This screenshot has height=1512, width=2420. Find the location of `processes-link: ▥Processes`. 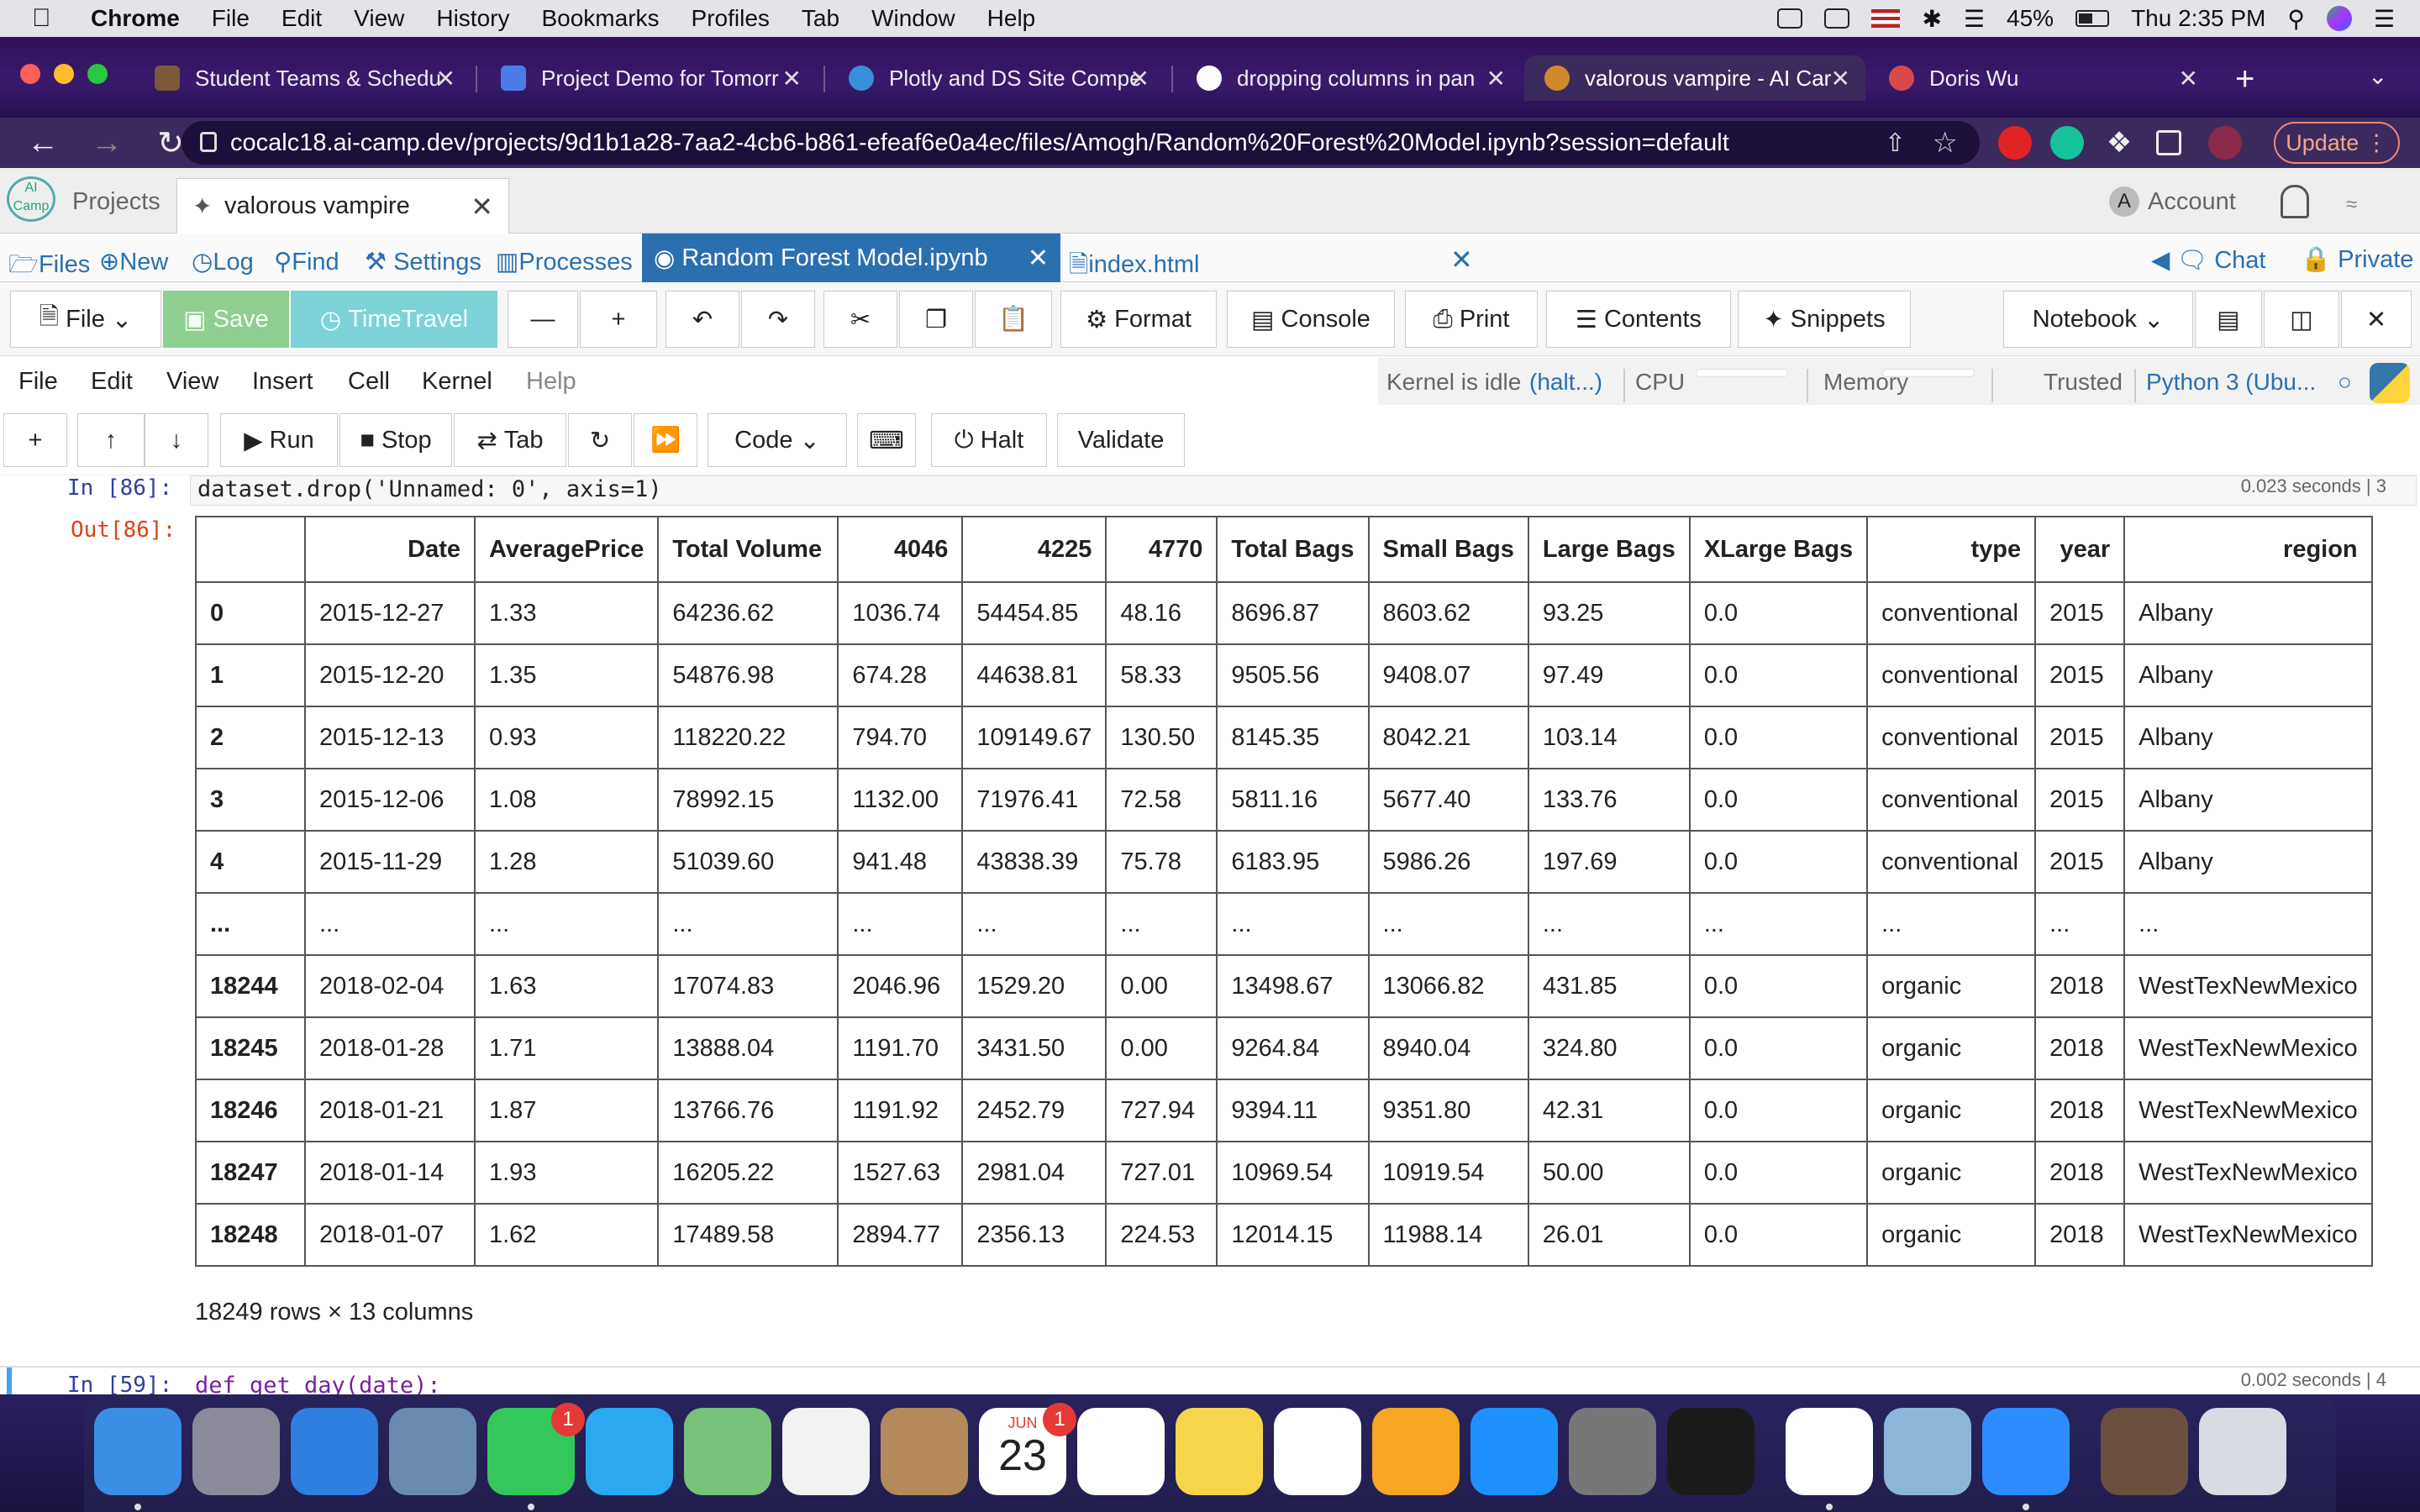

processes-link: ▥Processes is located at coordinates (564, 261).